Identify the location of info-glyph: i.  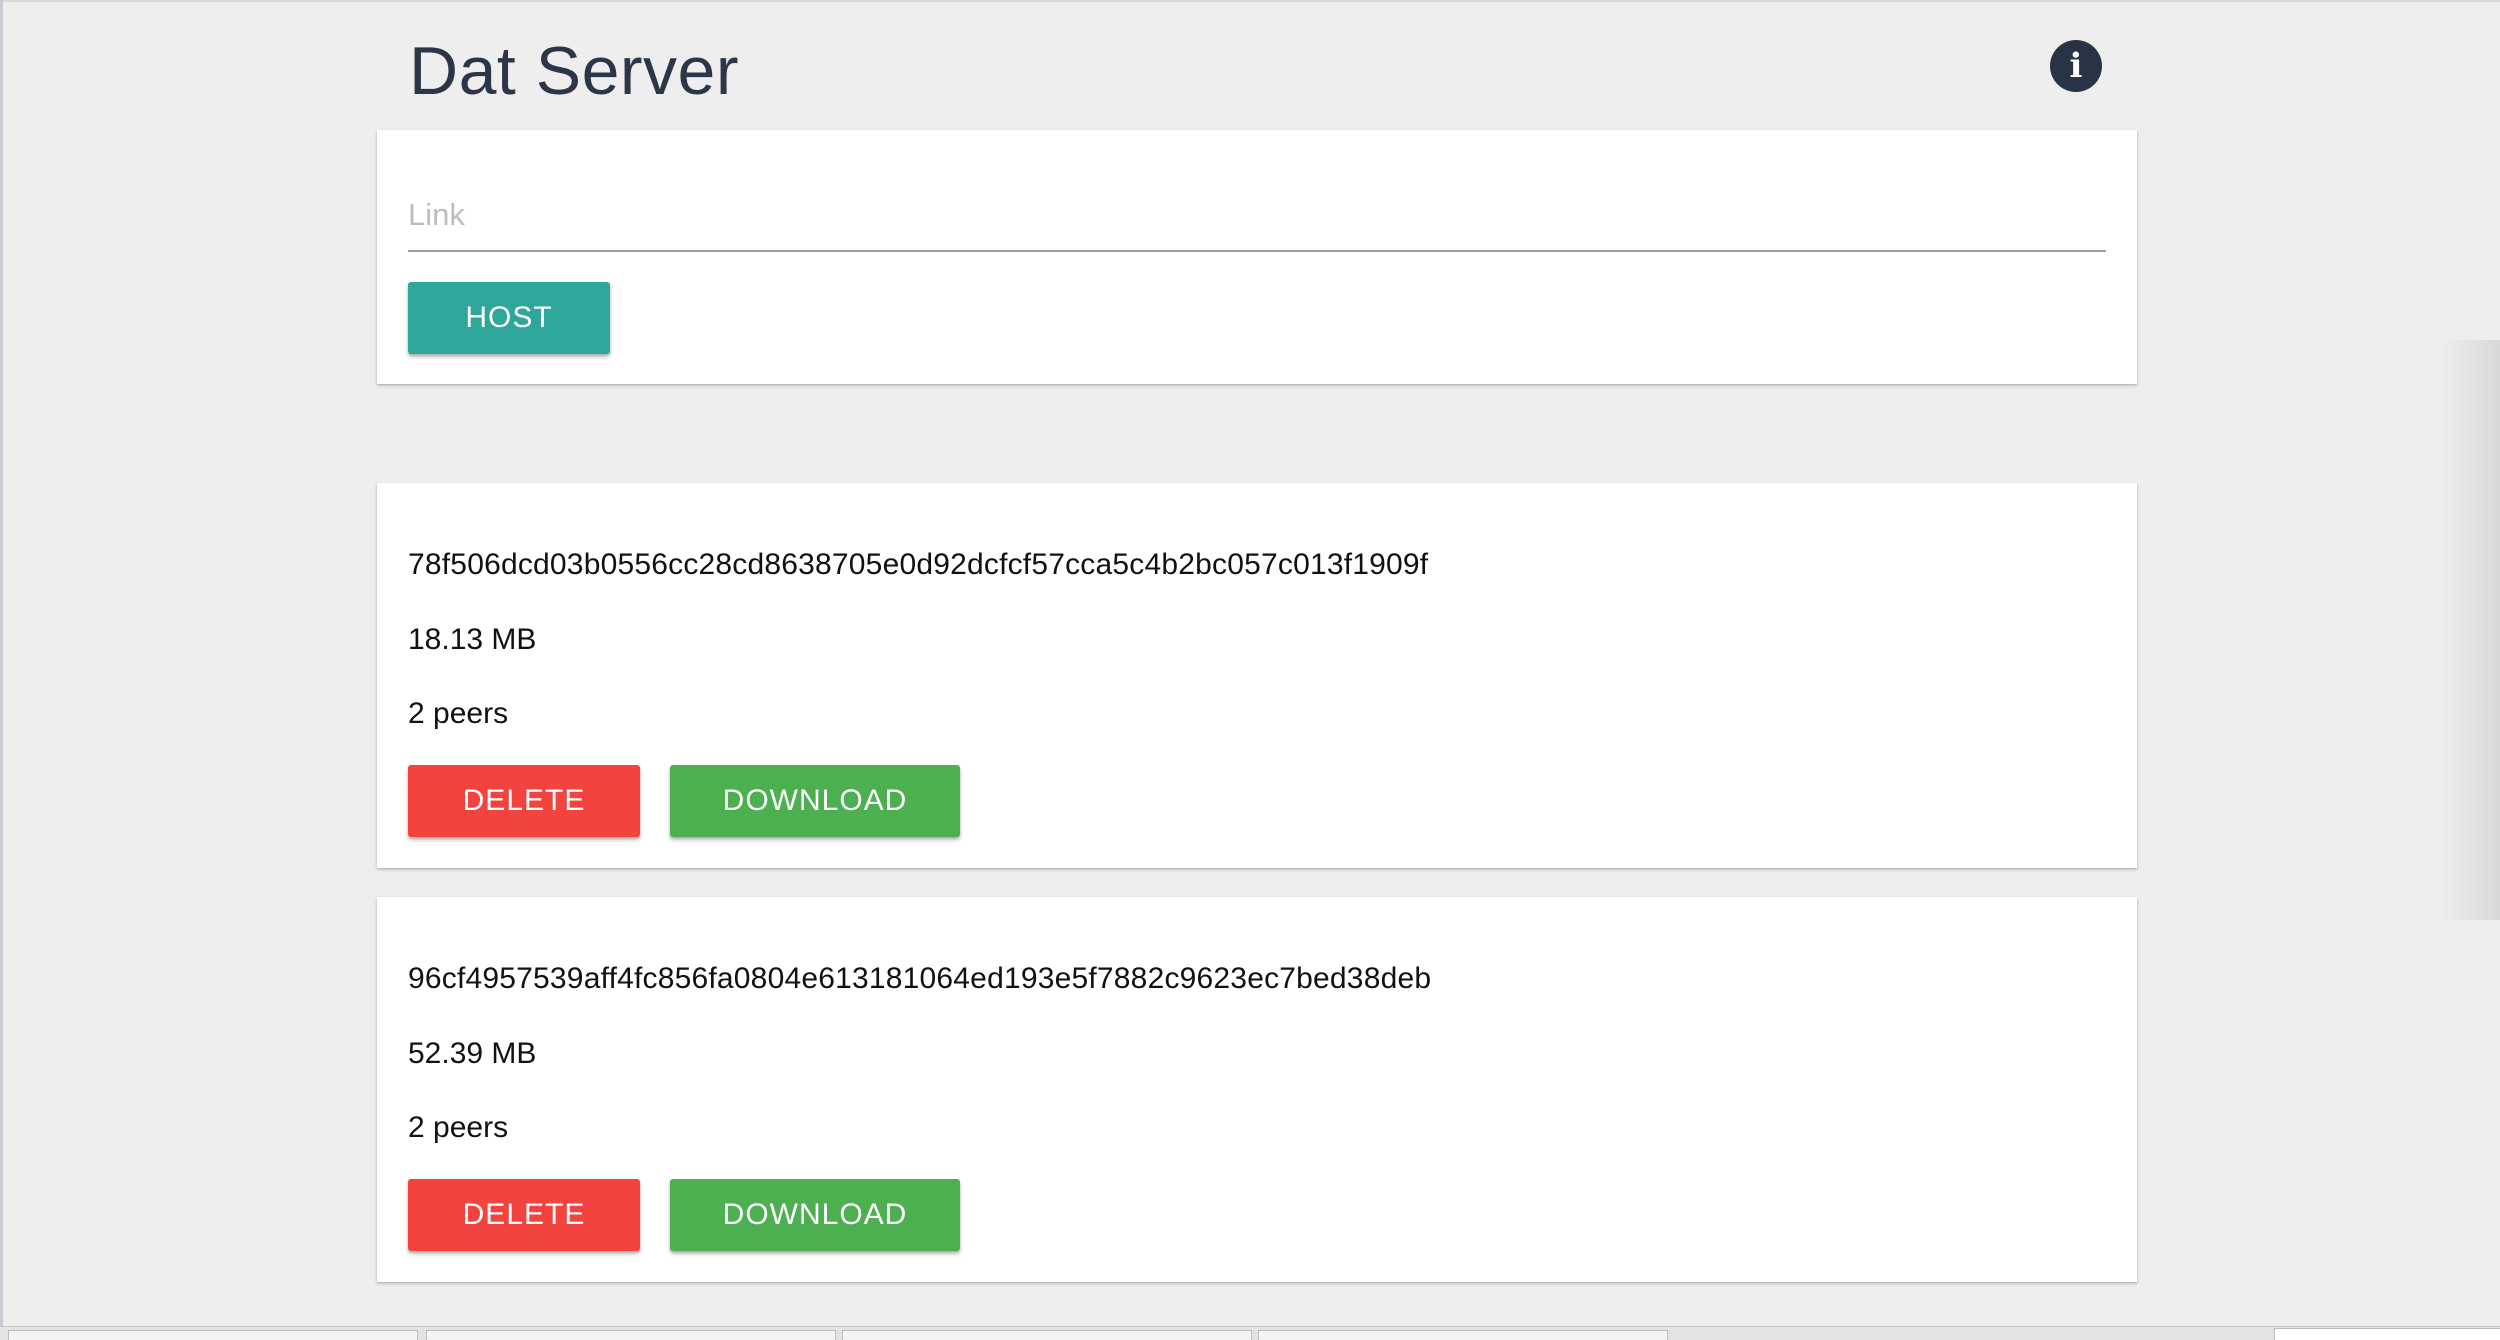
(2076, 66).